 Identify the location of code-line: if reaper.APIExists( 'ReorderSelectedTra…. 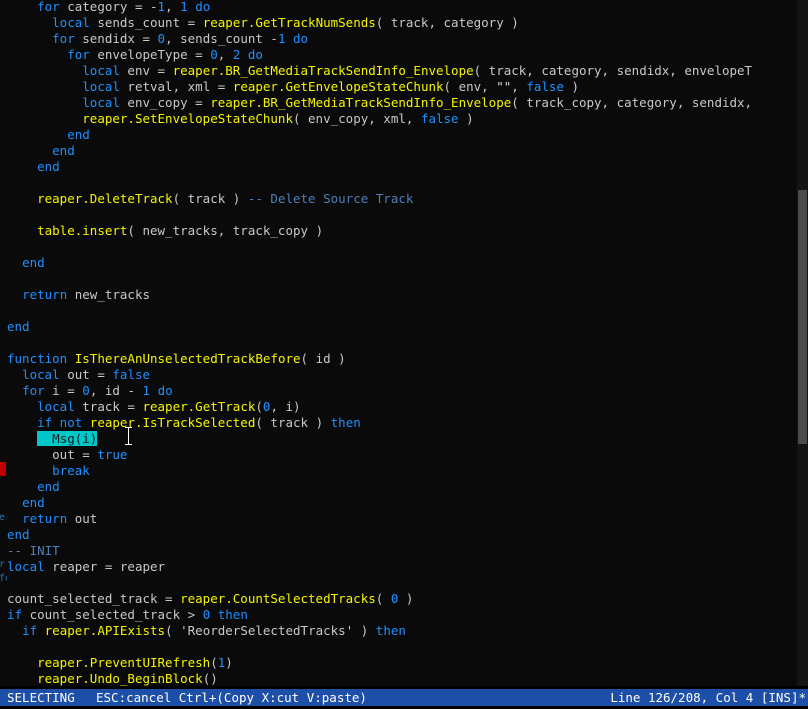
(206, 631).